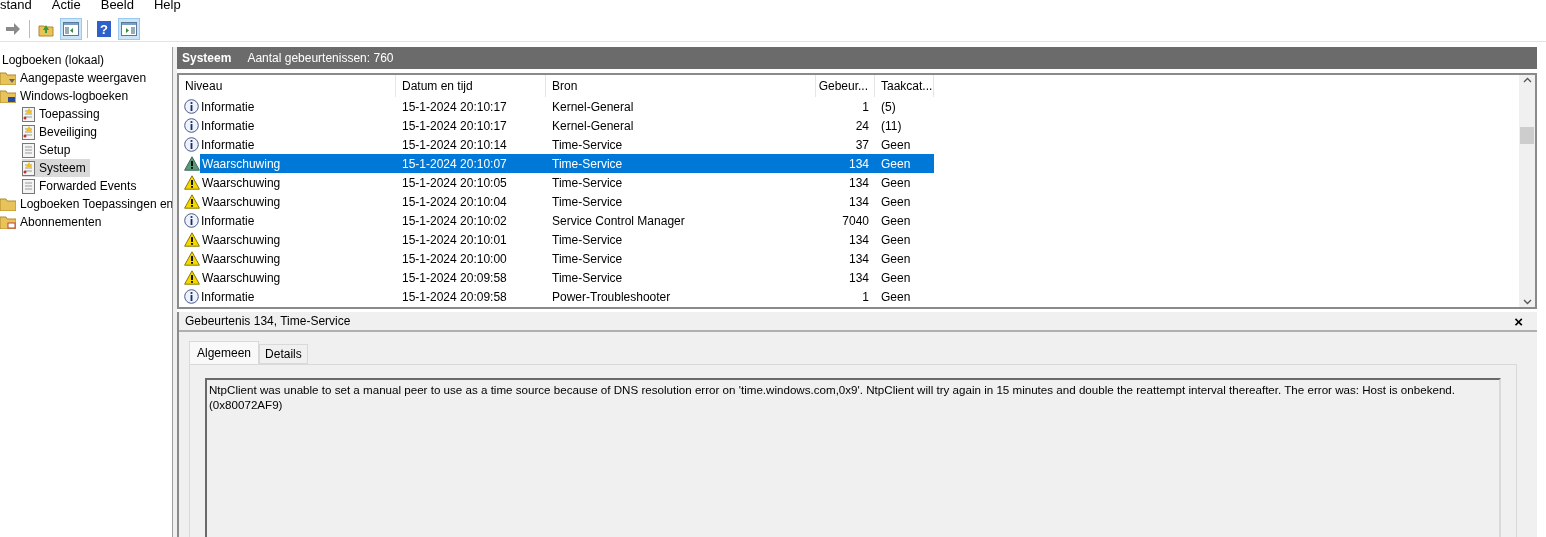 Image resolution: width=1546 pixels, height=537 pixels. I want to click on table-cell-text: 15-1-2024 20:10:01, so click(454, 240).